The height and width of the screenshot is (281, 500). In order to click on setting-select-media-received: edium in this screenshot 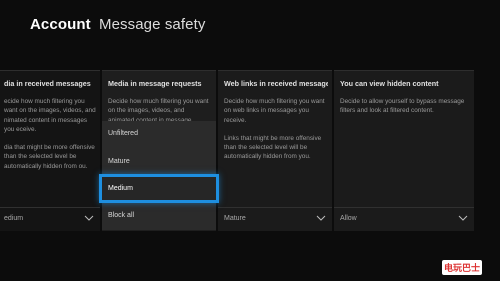, I will do `click(50, 219)`.